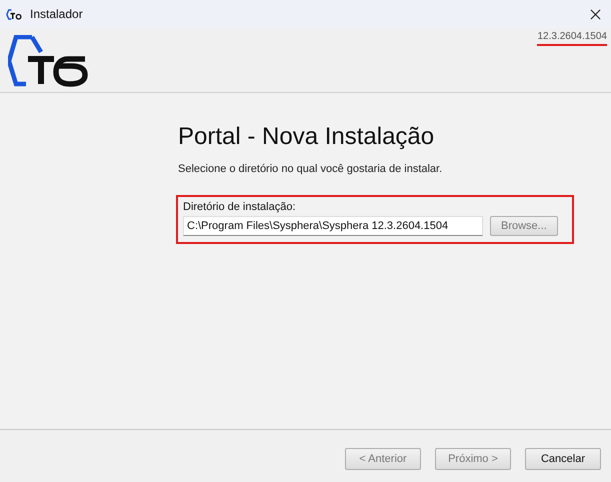 This screenshot has width=611, height=482. What do you see at coordinates (15, 14) in the screenshot?
I see `app-logo-icon` at bounding box center [15, 14].